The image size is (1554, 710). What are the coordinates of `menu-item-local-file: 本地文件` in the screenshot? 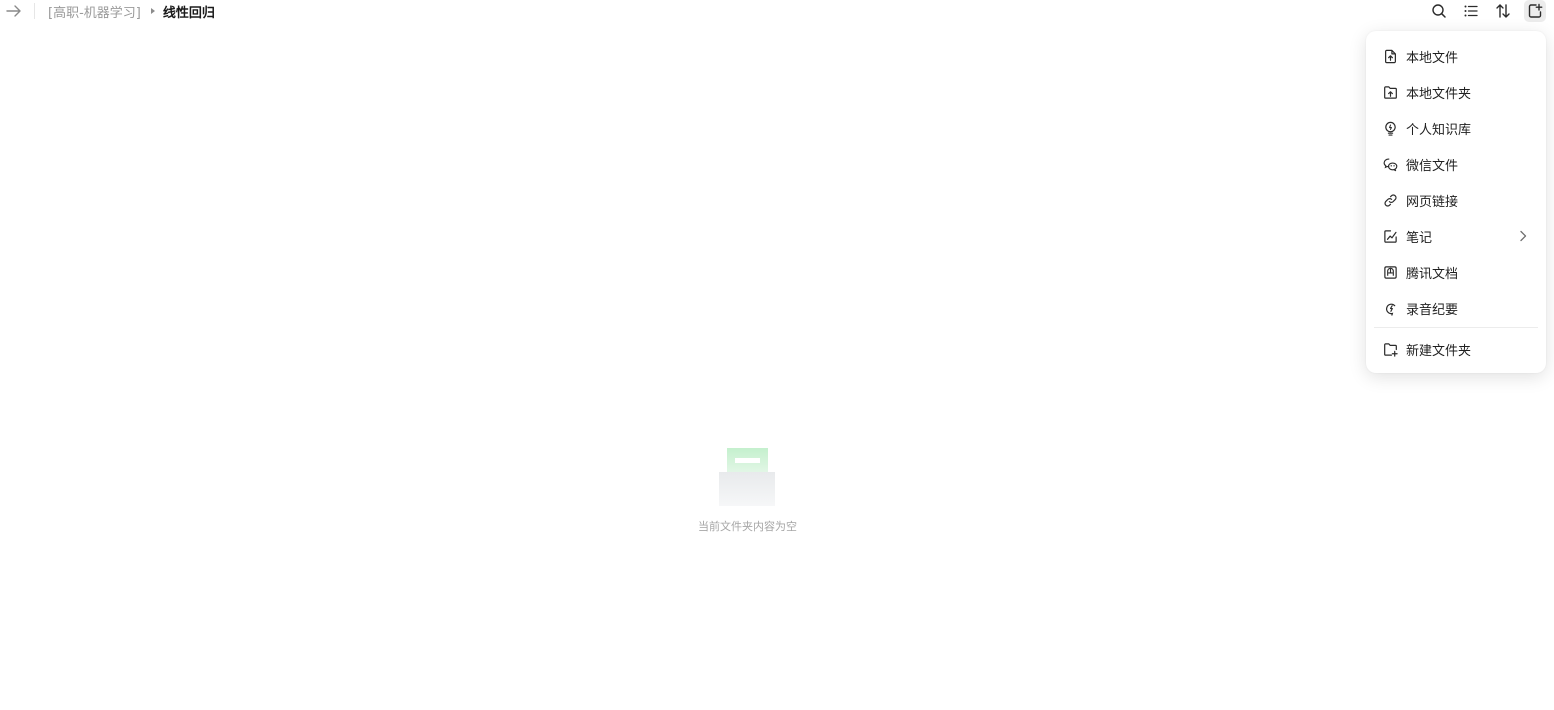 It's located at (1456, 56).